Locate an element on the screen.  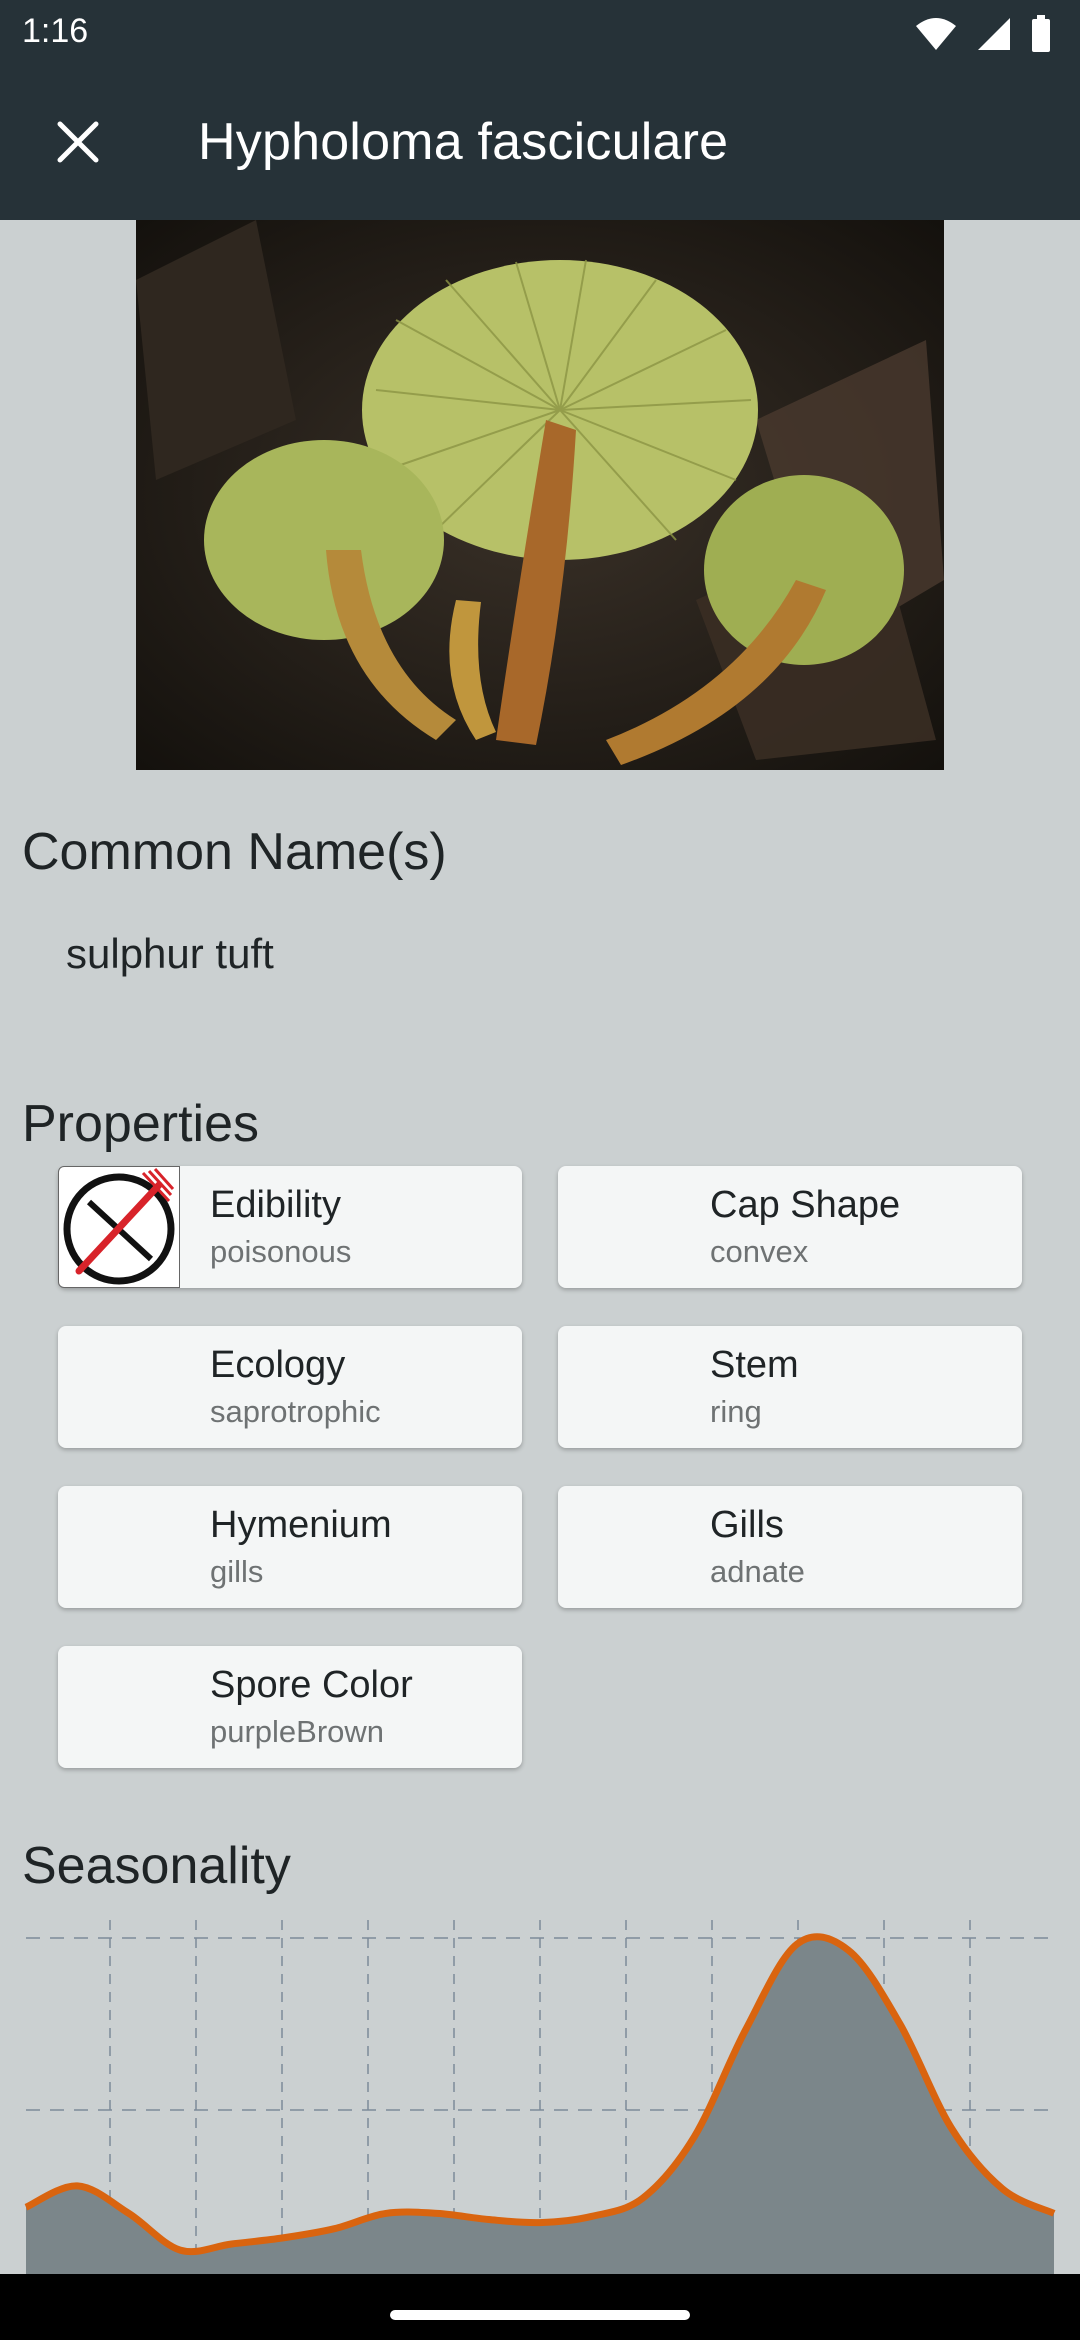
property-value: saprotrophic is located at coordinates (295, 1411).